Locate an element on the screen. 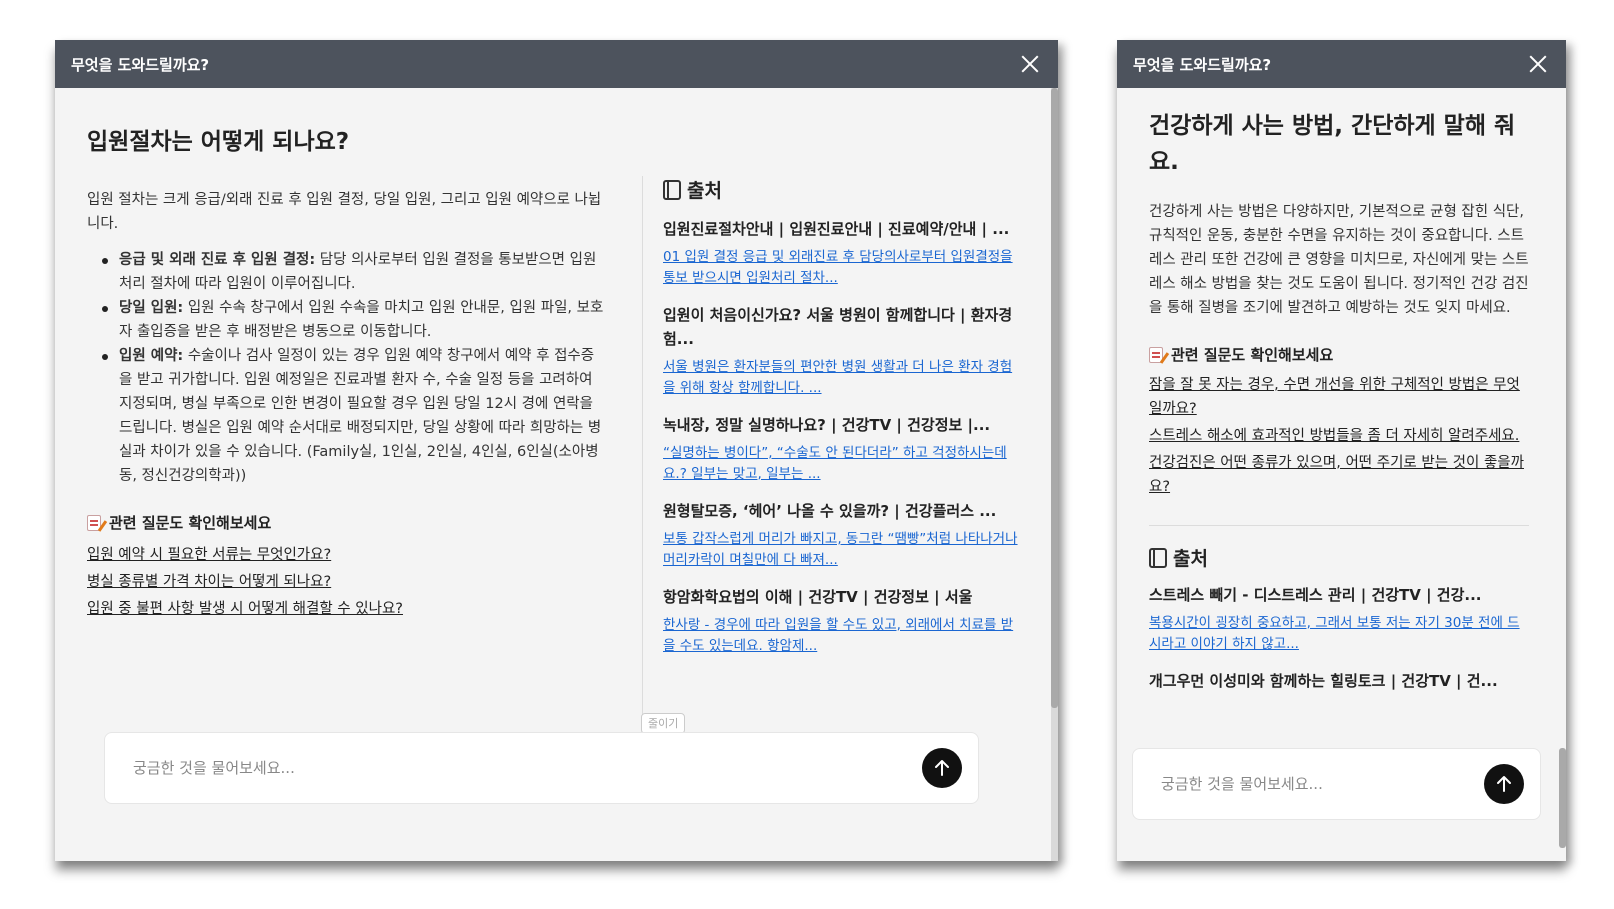  related-question-link: 잠을 잘 못 자는 경우, 수면 개선을 위한 구체적인 방법은 무엇일까요? is located at coordinates (1339, 397).